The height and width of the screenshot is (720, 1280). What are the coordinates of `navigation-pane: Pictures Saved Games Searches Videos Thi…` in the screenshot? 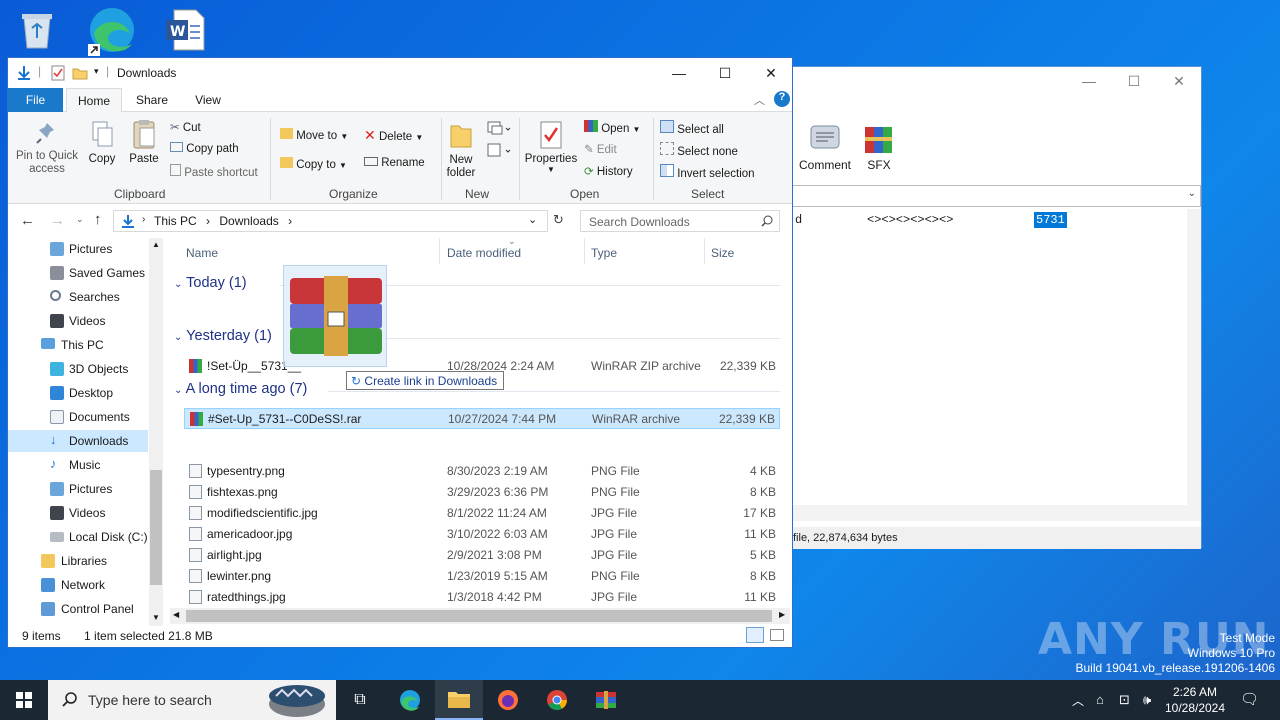 It's located at (87, 432).